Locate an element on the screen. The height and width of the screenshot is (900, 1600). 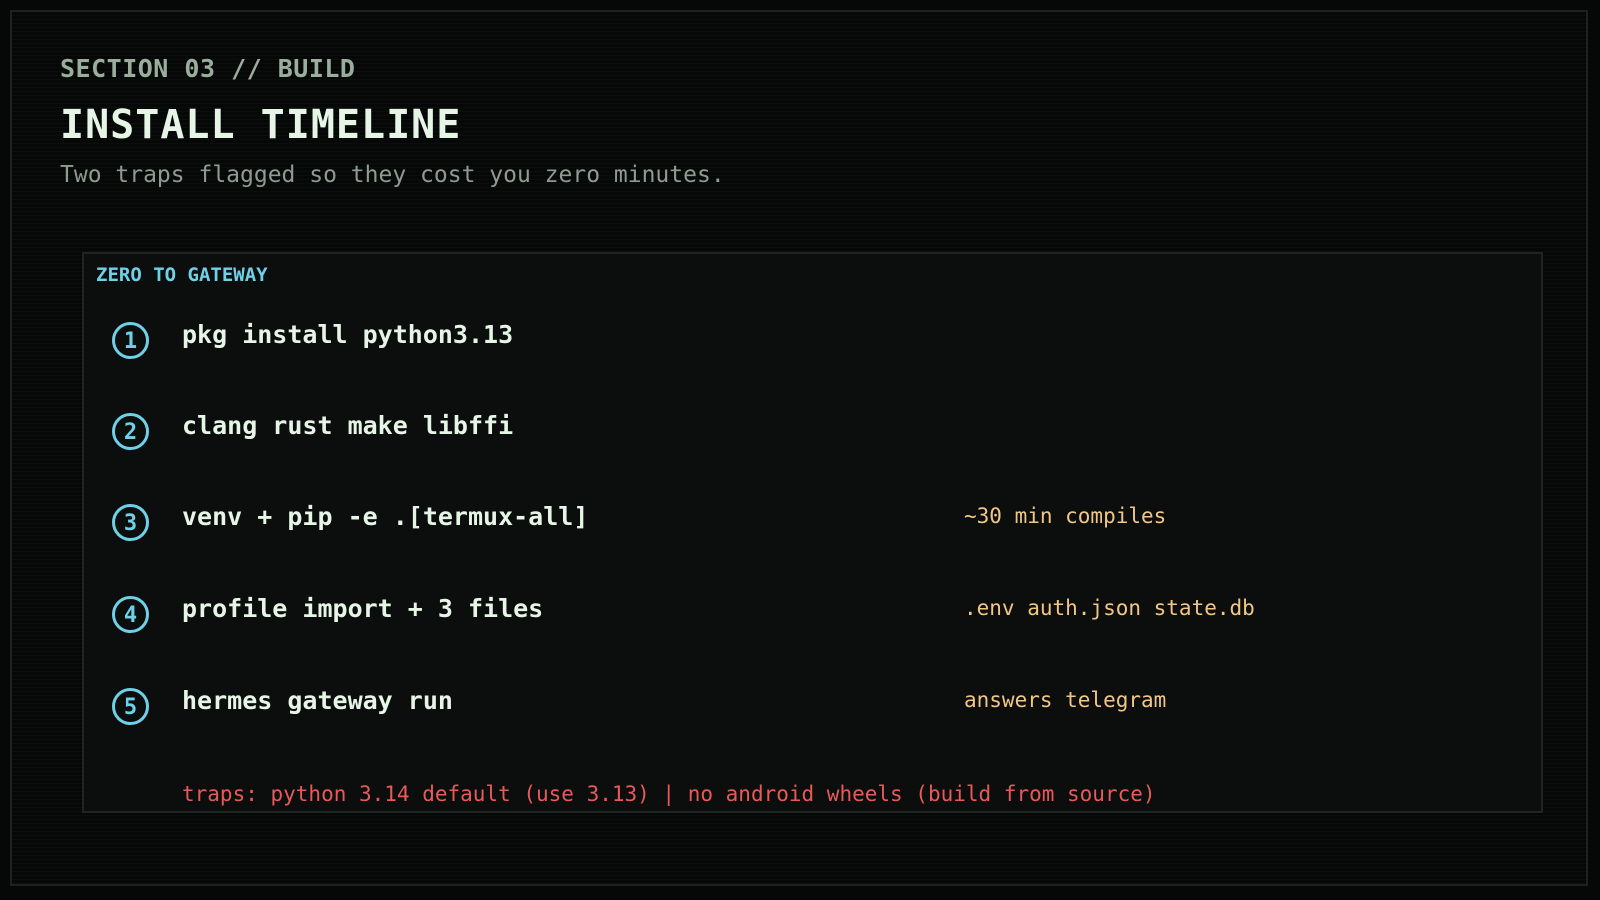
step-number-badge: 5 is located at coordinates (130, 706).